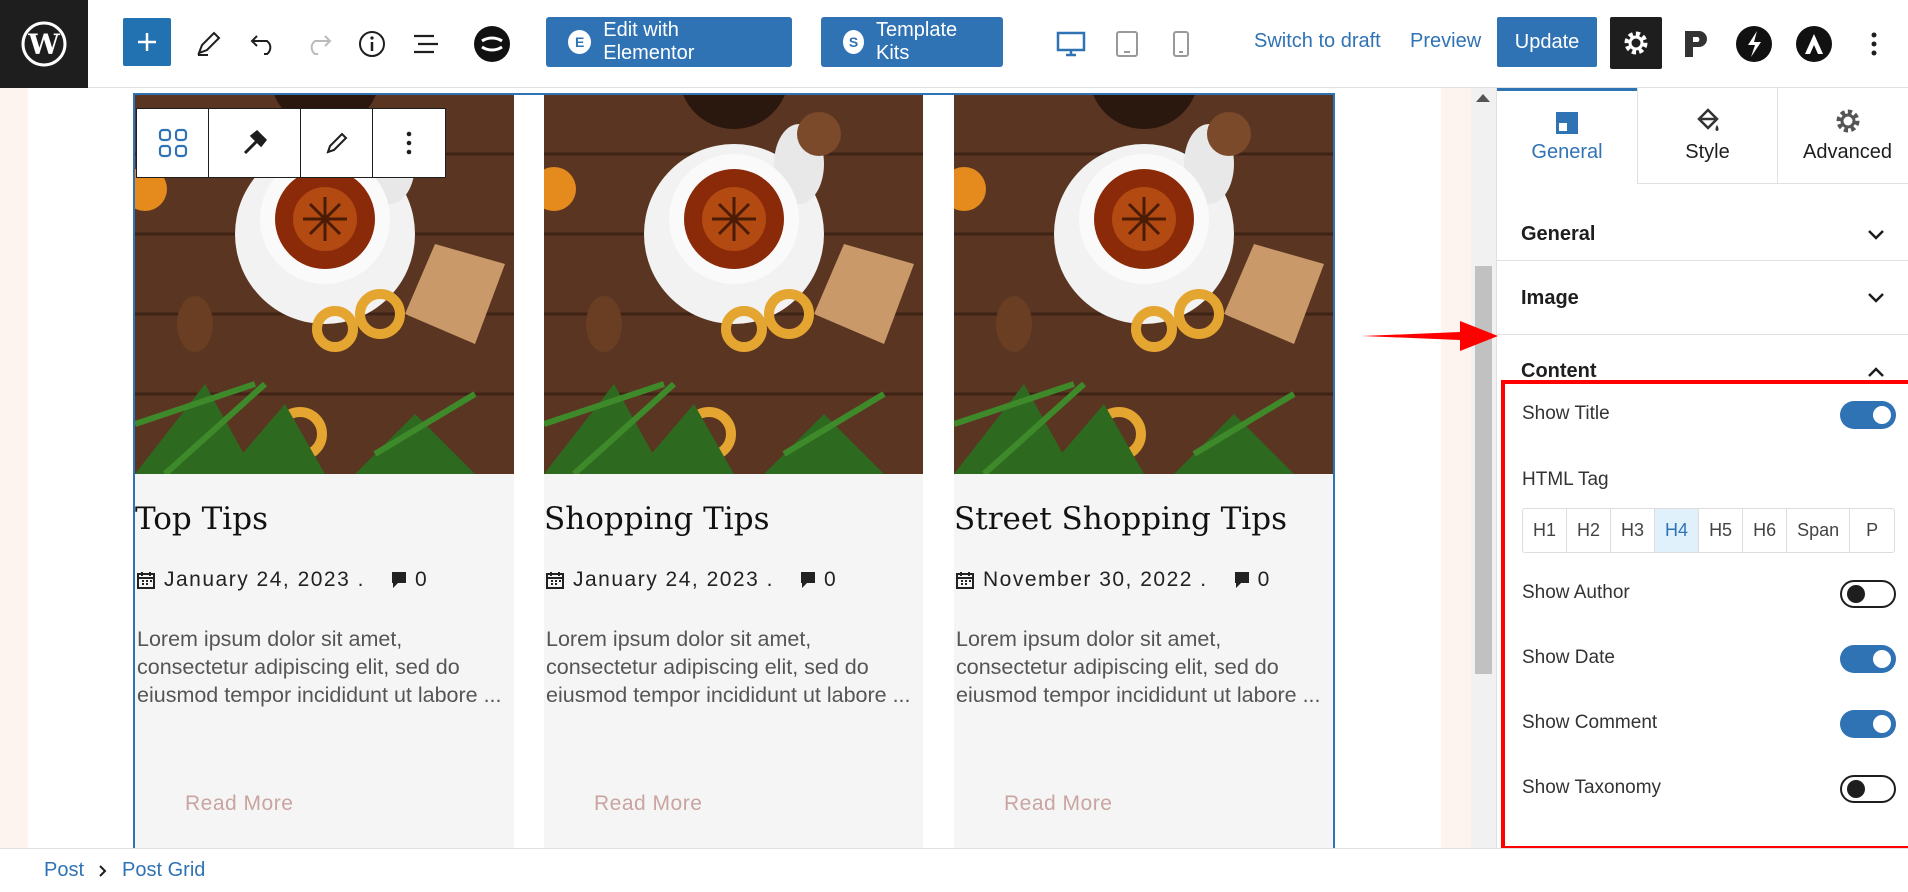 The height and width of the screenshot is (892, 1908). Describe the element at coordinates (261, 45) in the screenshot. I see `undo-icon` at that location.